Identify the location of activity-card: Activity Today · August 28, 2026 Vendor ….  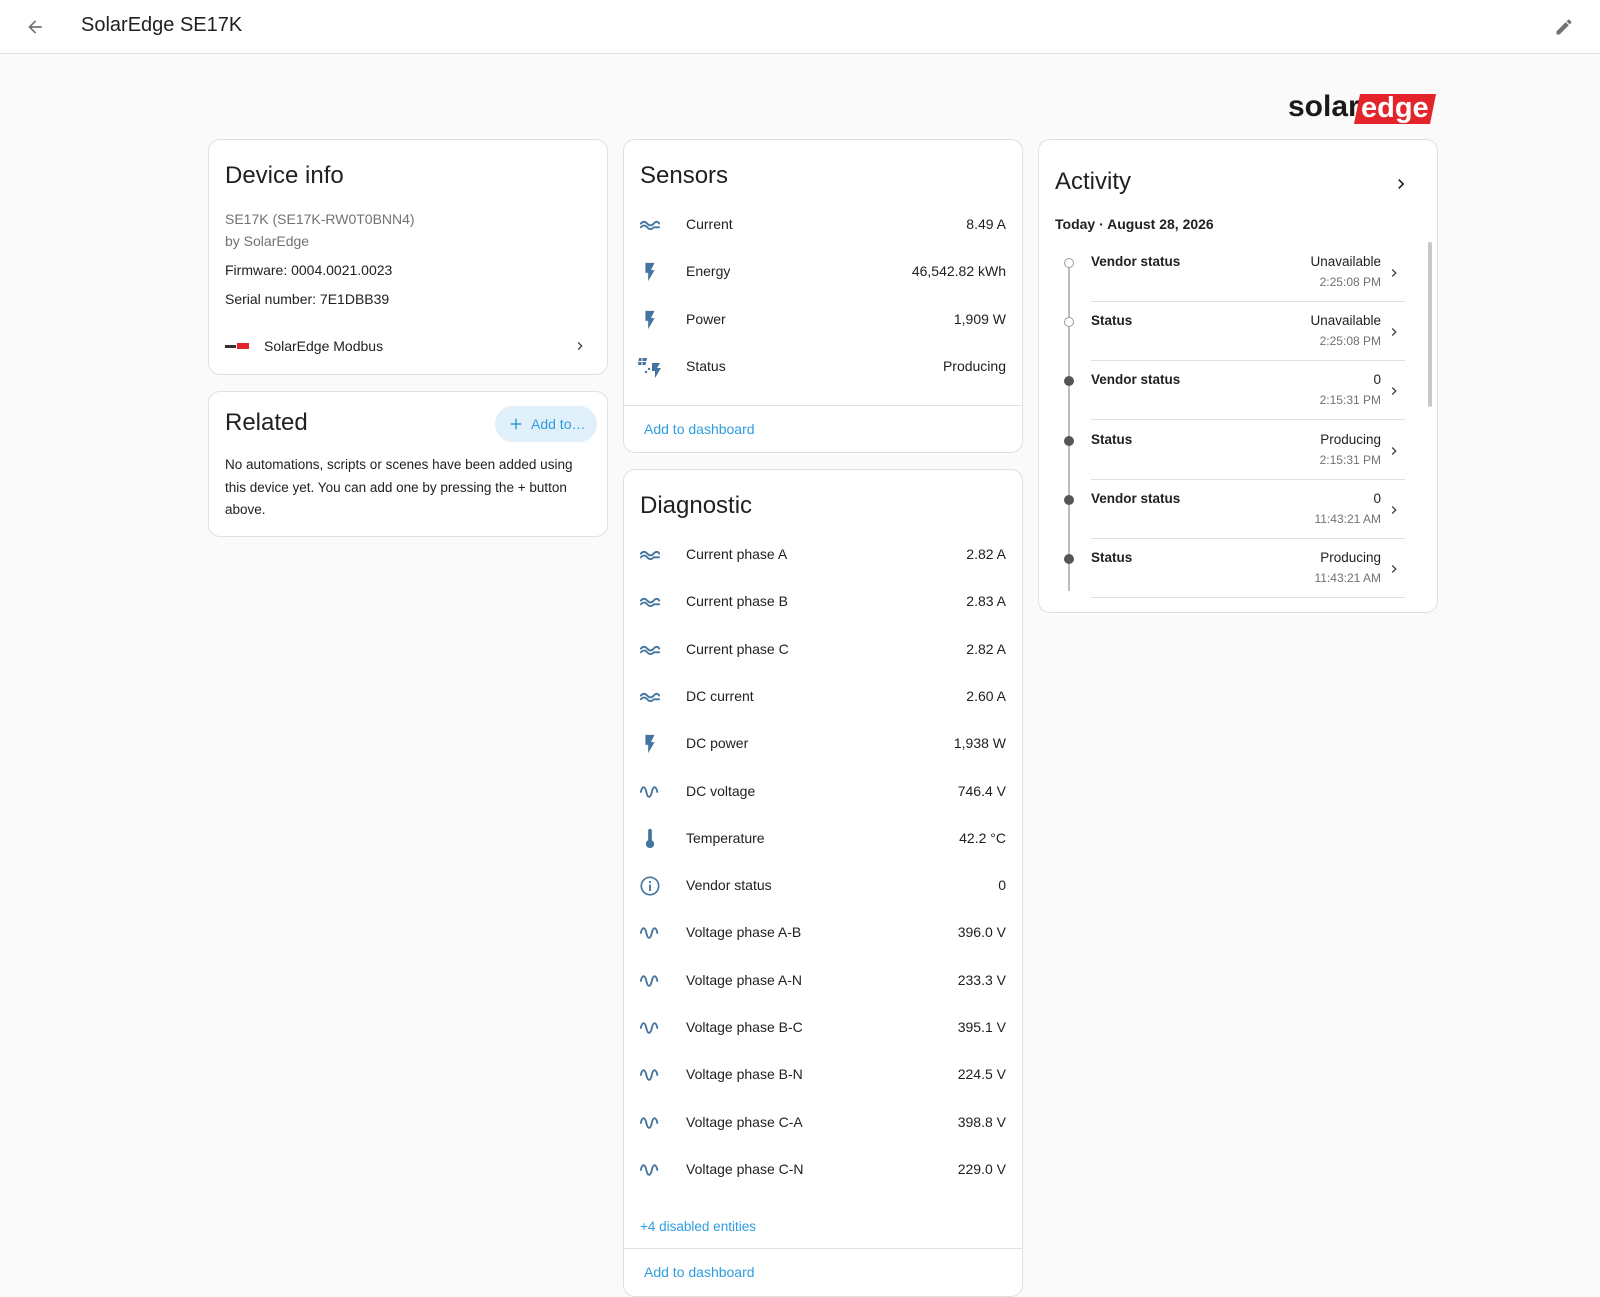
(1238, 376).